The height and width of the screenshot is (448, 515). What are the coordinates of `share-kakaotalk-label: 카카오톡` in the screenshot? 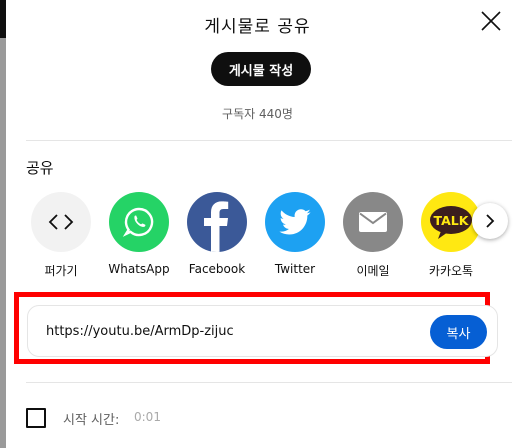 It's located at (451, 271).